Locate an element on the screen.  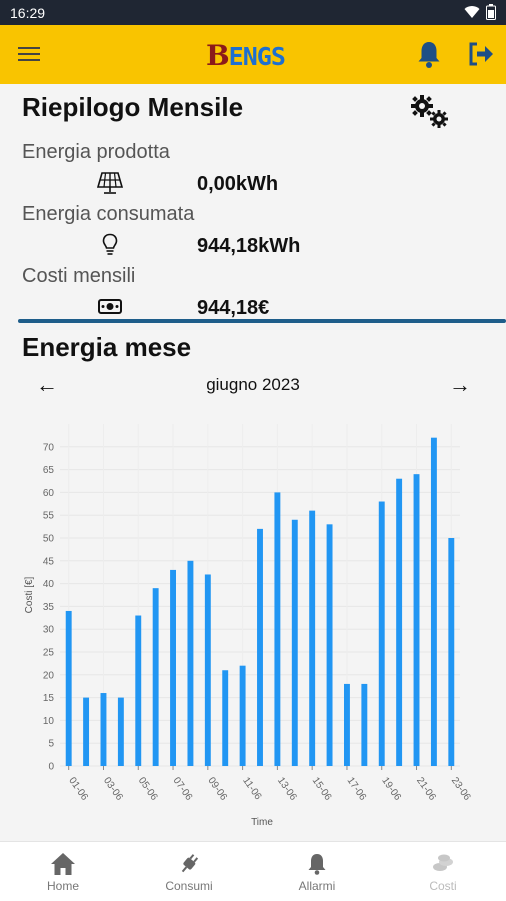
y-tick-label: 45 is located at coordinates (49, 561).